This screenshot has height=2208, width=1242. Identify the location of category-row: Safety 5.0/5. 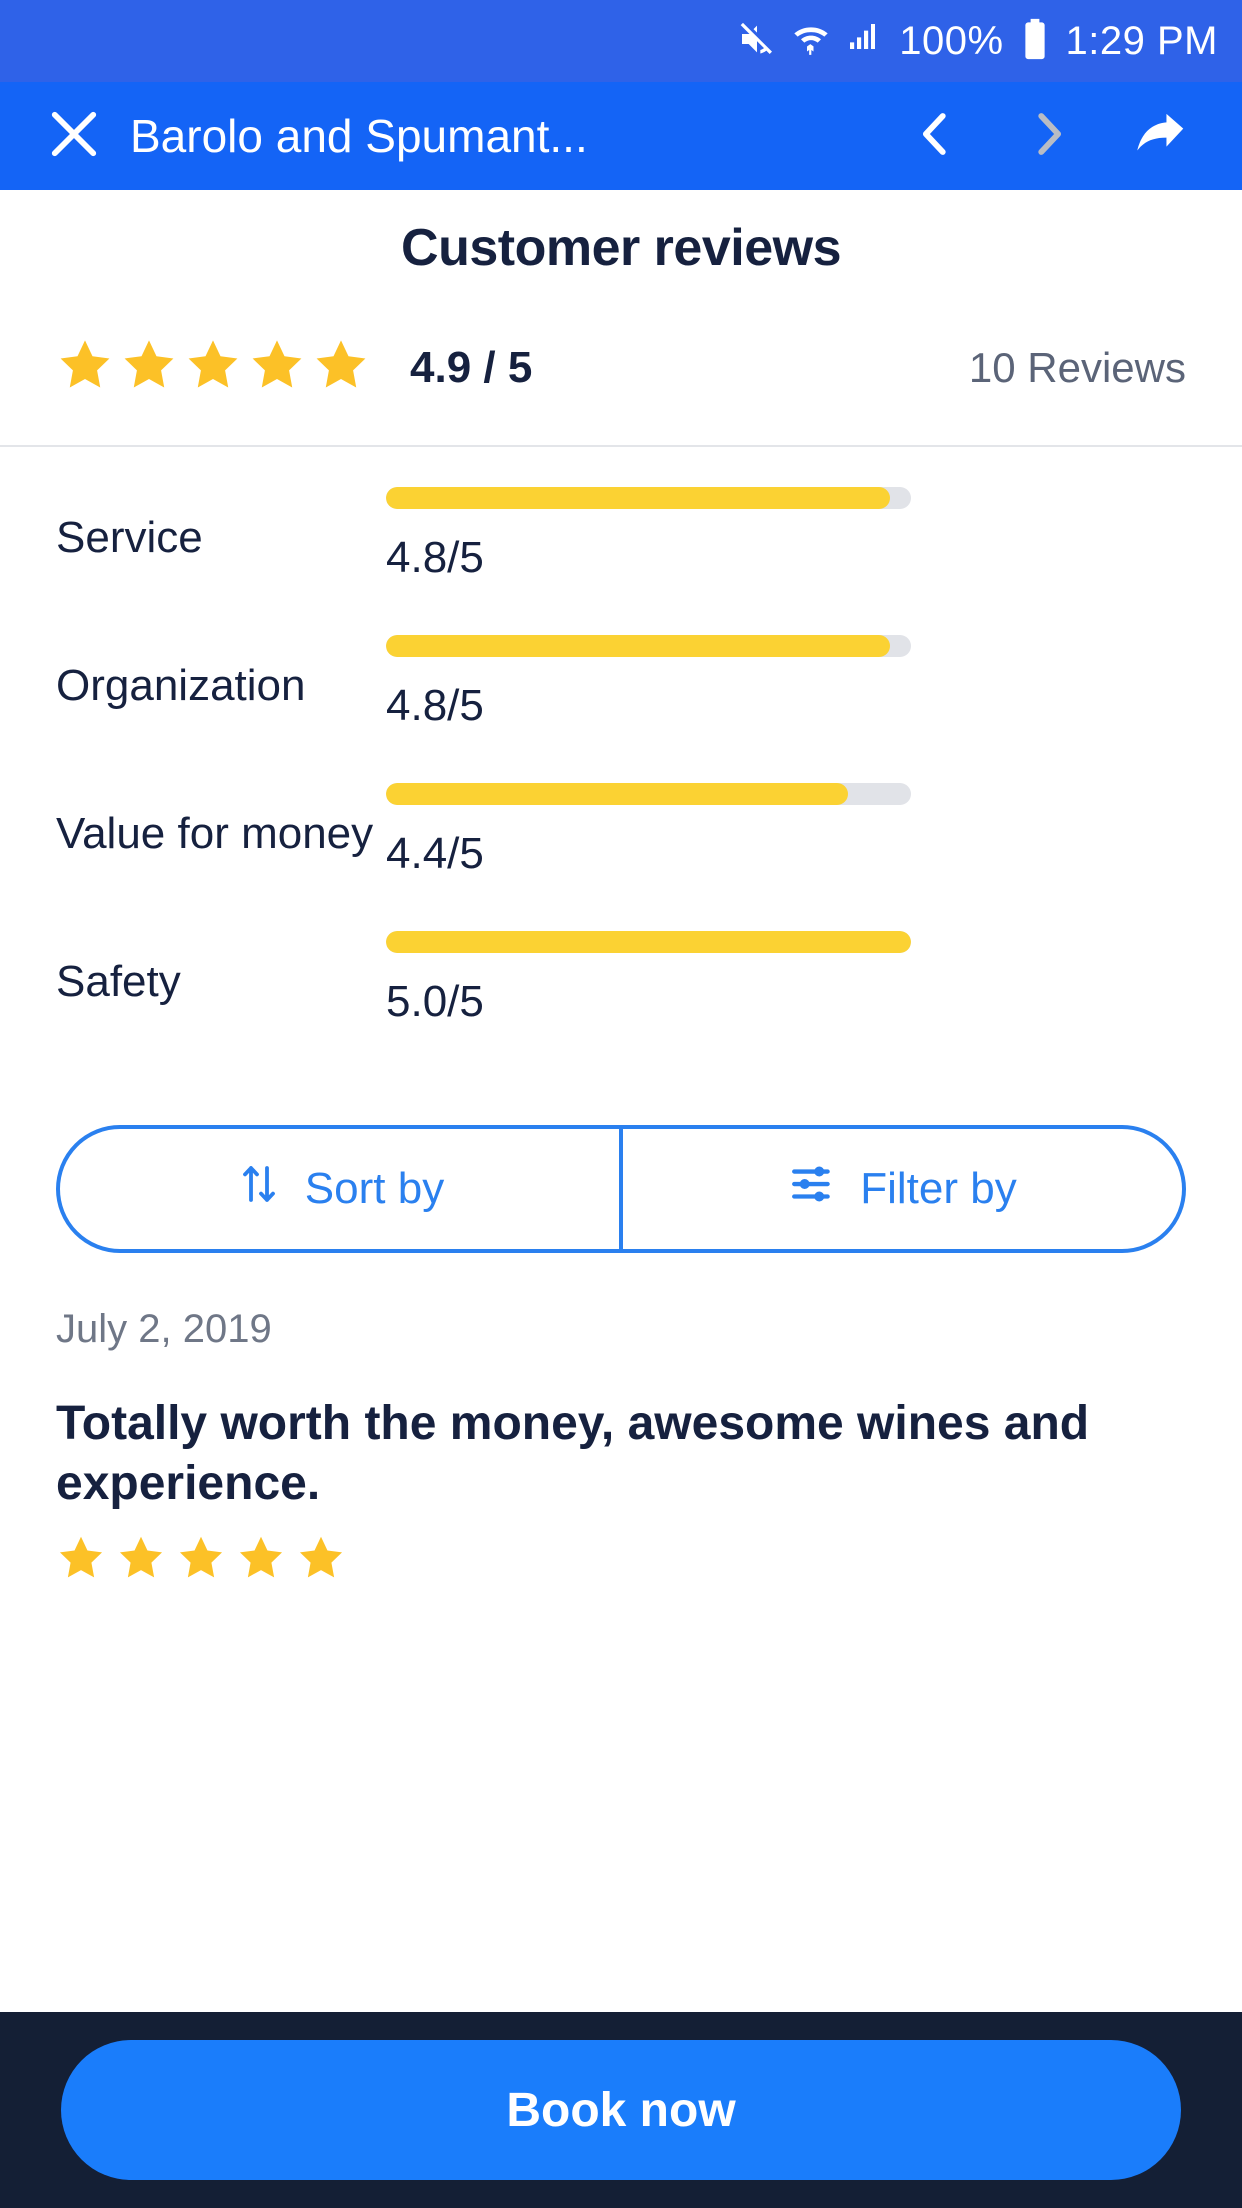
(621, 999).